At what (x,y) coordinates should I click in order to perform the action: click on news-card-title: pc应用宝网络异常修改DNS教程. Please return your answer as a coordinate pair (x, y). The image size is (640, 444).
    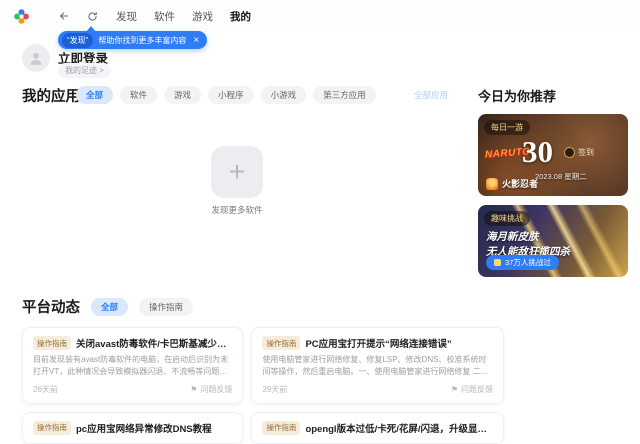
    Looking at the image, I should click on (144, 428).